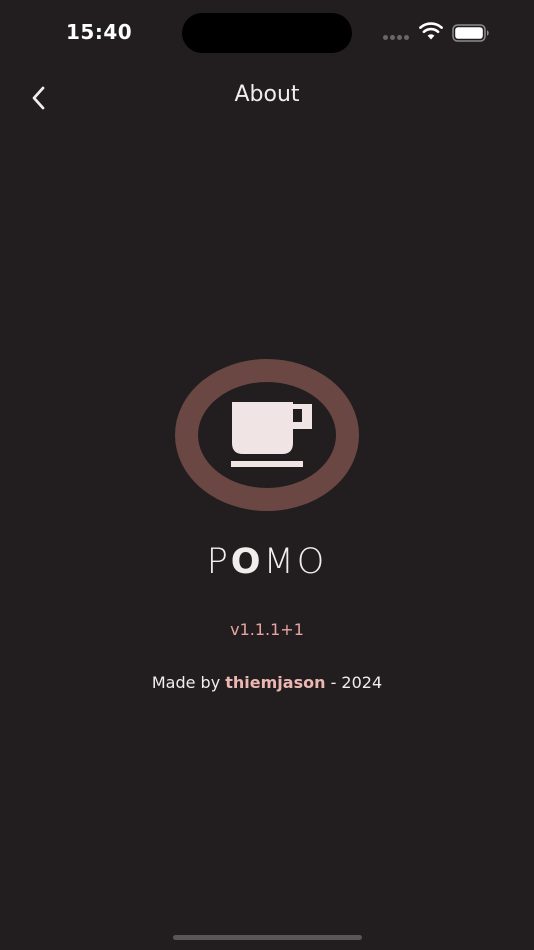 This screenshot has height=950, width=534. I want to click on home-indicator, so click(267, 937).